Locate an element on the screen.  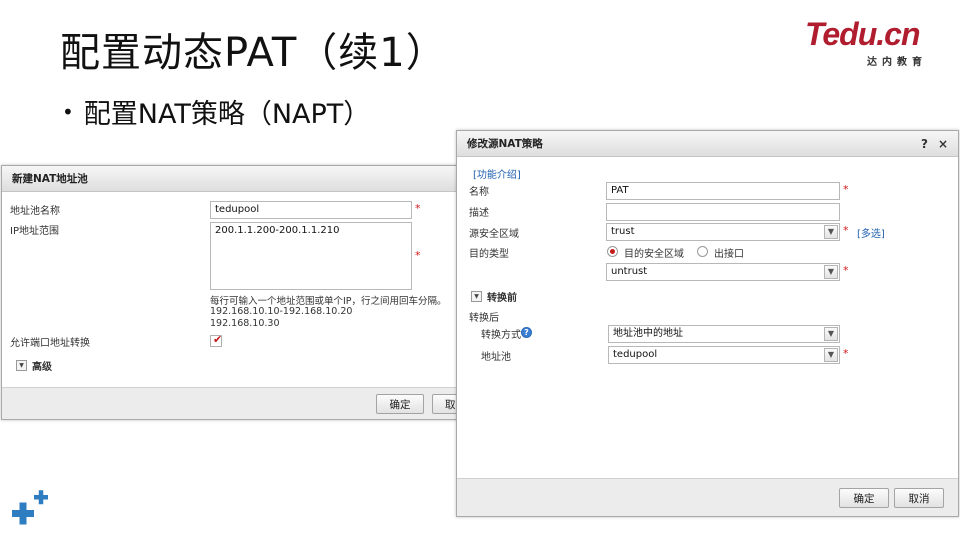
multi-select-link: [多选] is located at coordinates (871, 232).